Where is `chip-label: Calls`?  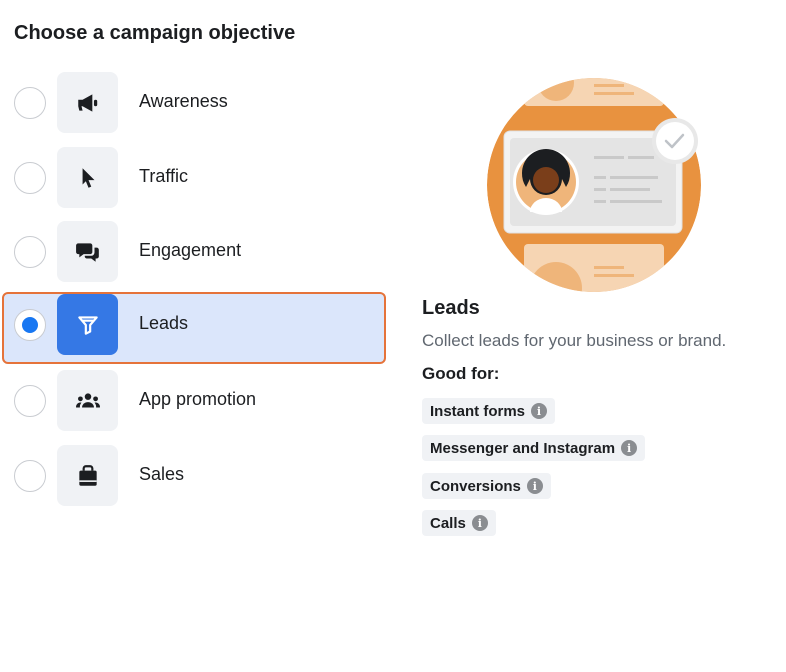
chip-label: Calls is located at coordinates (448, 523).